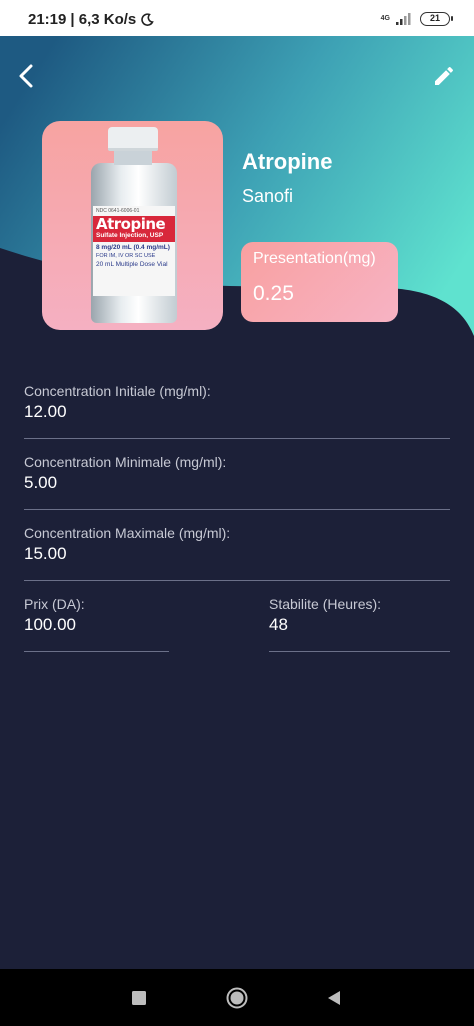 Image resolution: width=474 pixels, height=1026 pixels. What do you see at coordinates (103, 19) in the screenshot?
I see `status-network-speed: | 6,3 Ko/s` at bounding box center [103, 19].